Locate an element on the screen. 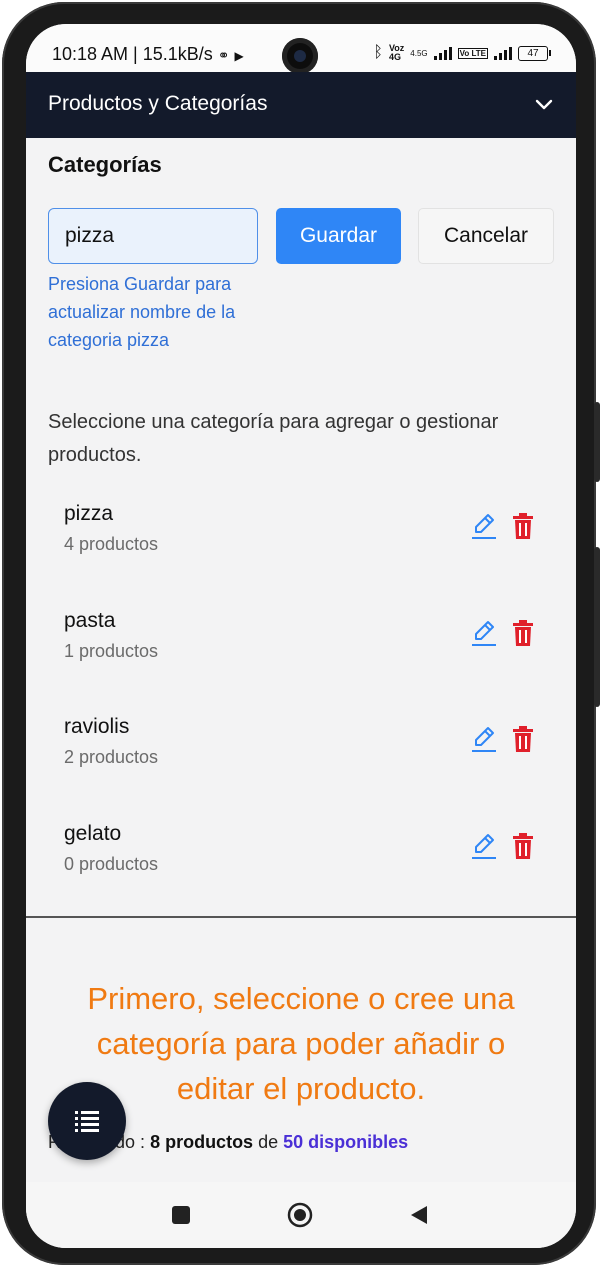 Image resolution: width=600 pixels, height=1269 pixels. cancel-button: Cancelar is located at coordinates (486, 236).